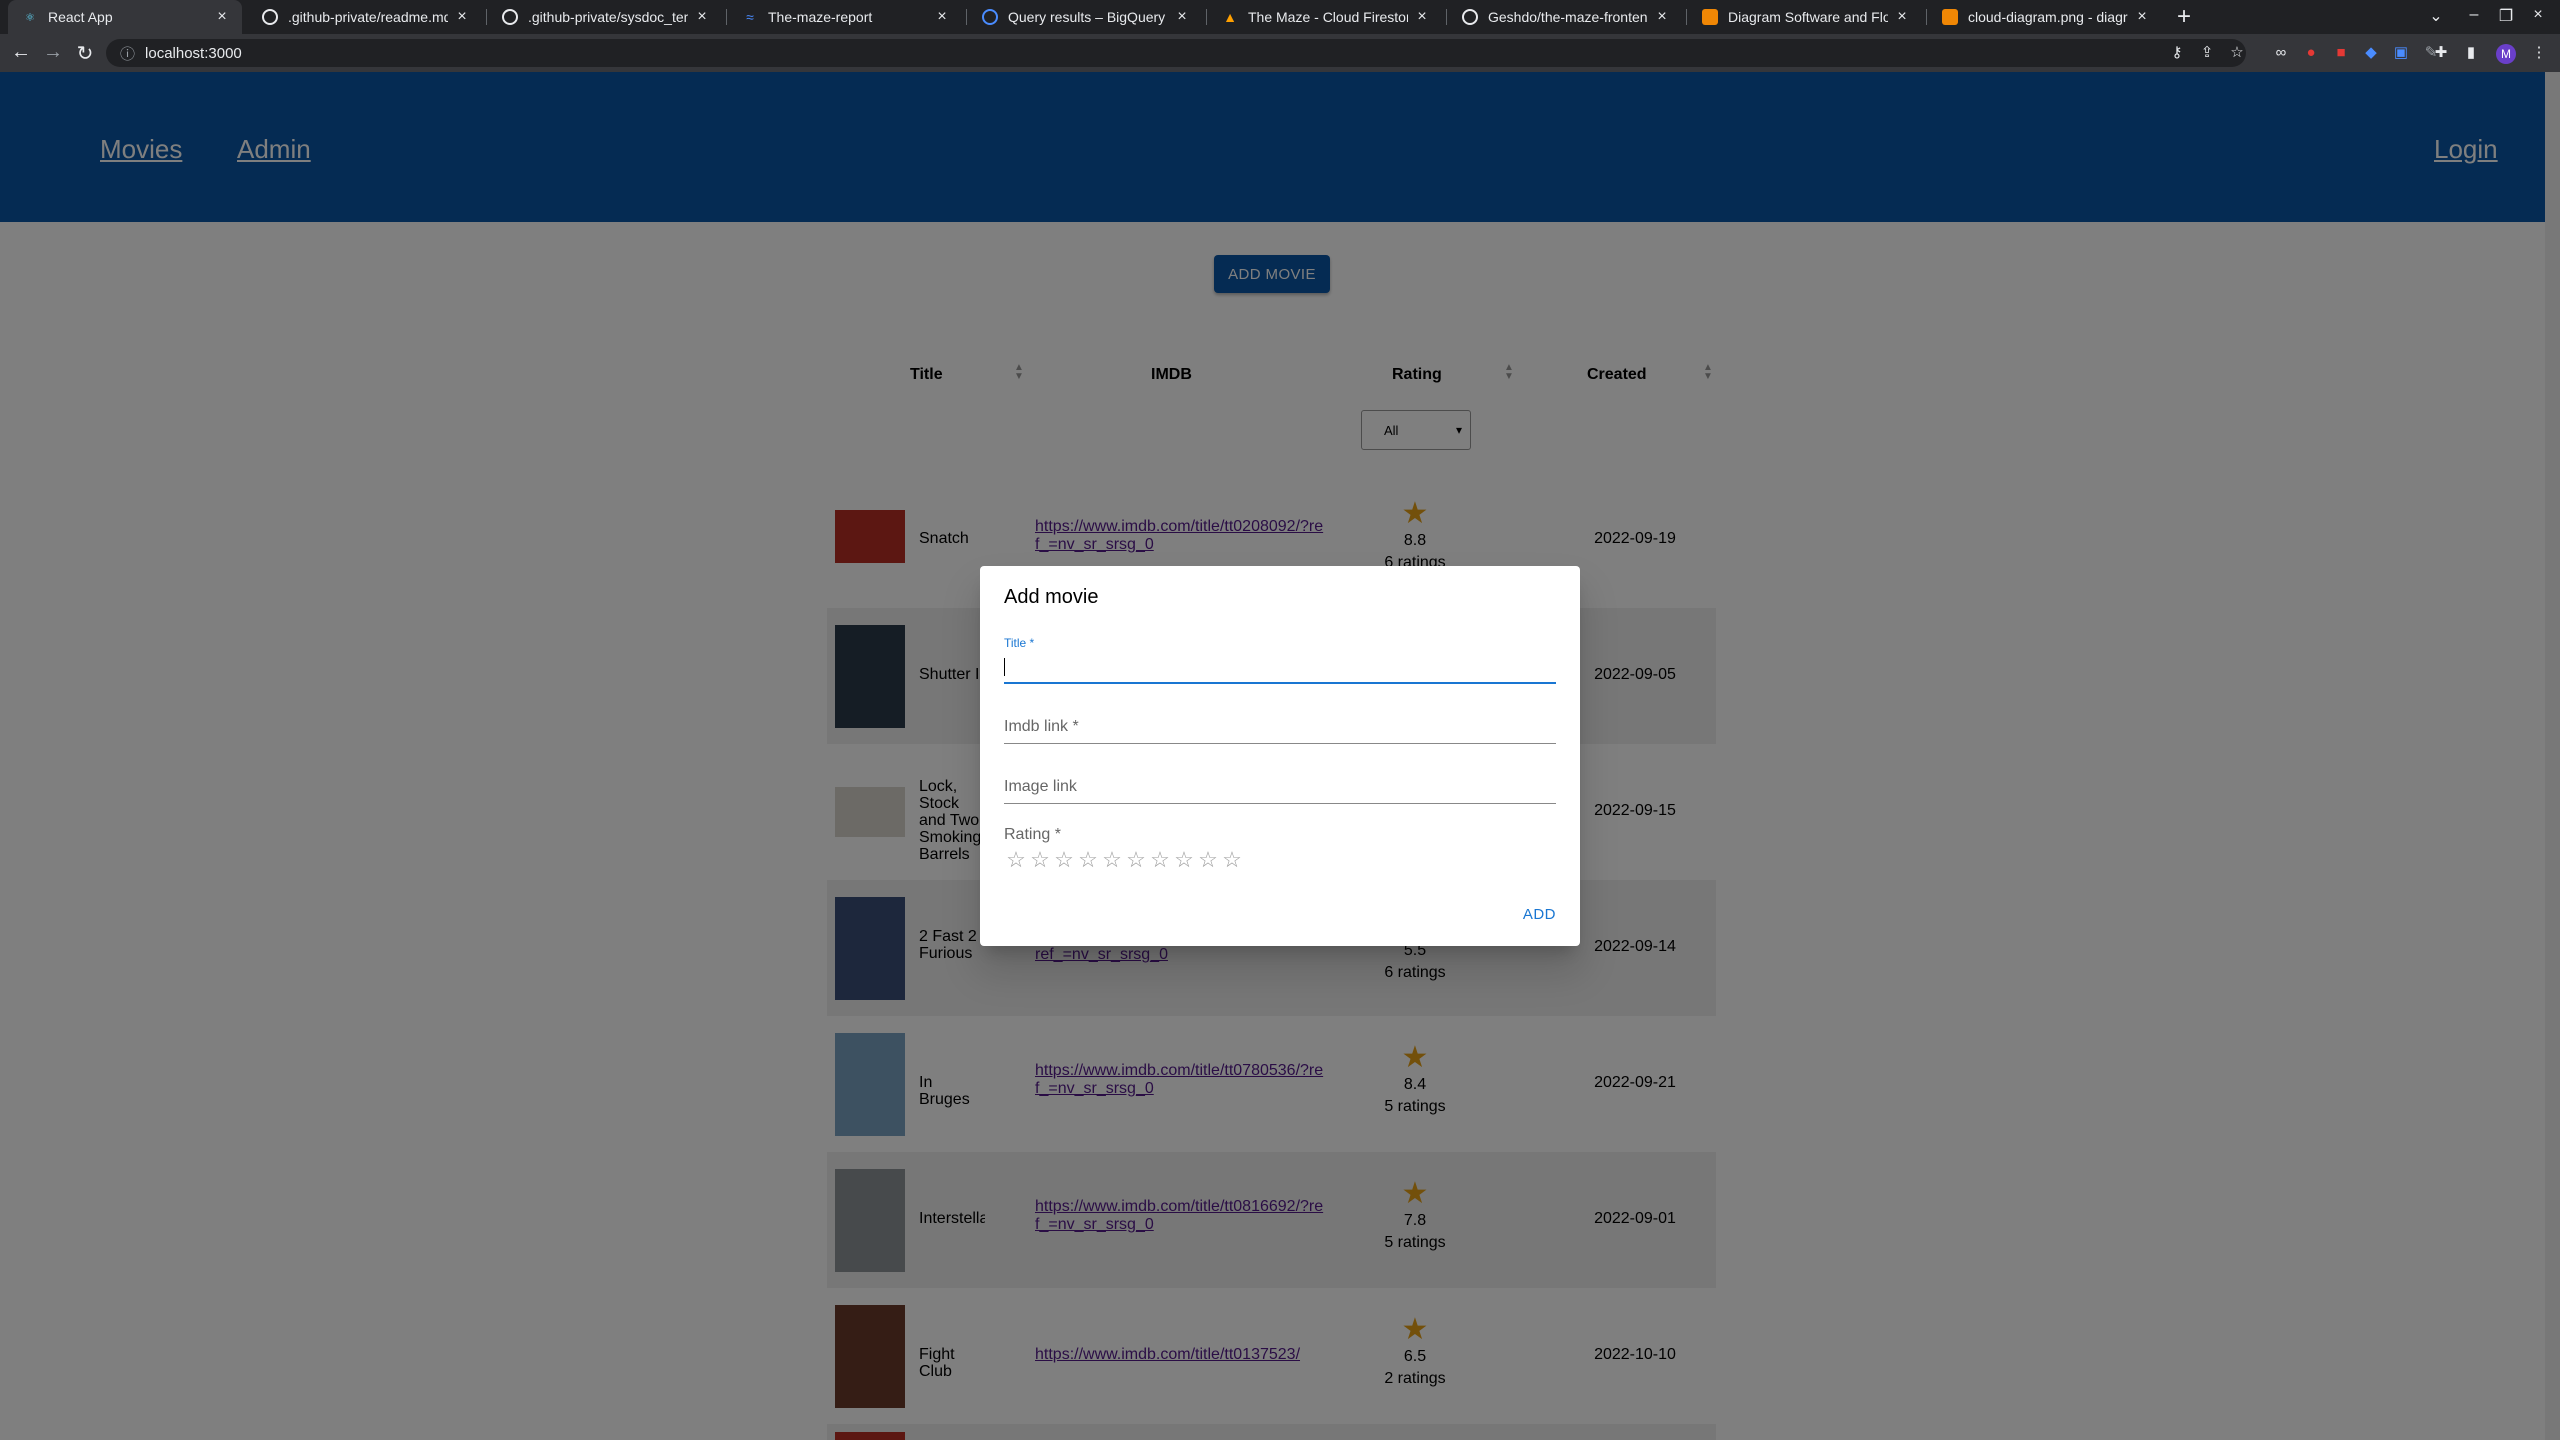 The width and height of the screenshot is (2560, 1440). I want to click on browser-tab: .github-private/readme.md a ×, so click(365, 17).